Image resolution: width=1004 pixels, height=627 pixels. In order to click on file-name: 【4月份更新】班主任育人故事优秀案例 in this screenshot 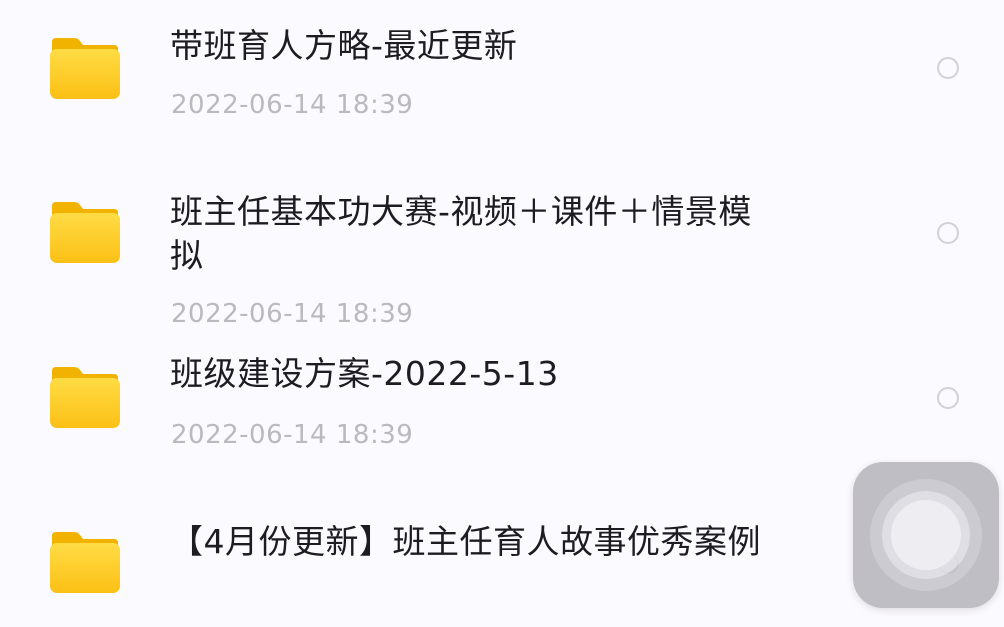, I will do `click(465, 541)`.